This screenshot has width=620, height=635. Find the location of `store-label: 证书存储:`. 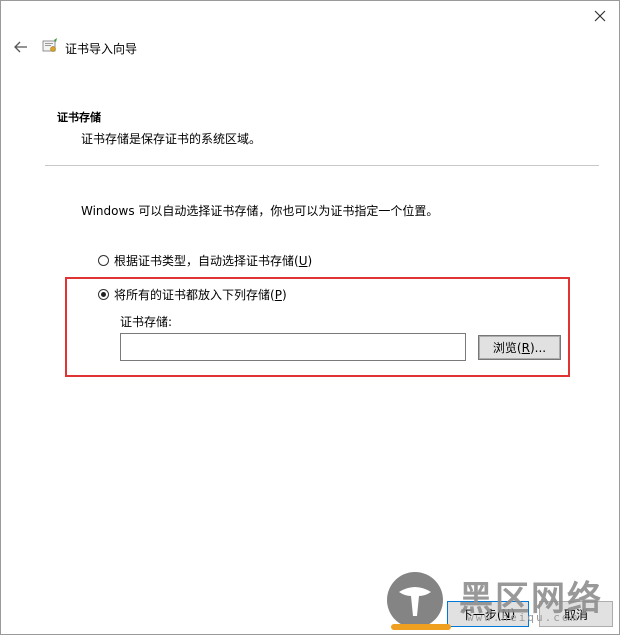

store-label: 证书存储: is located at coordinates (146, 322).